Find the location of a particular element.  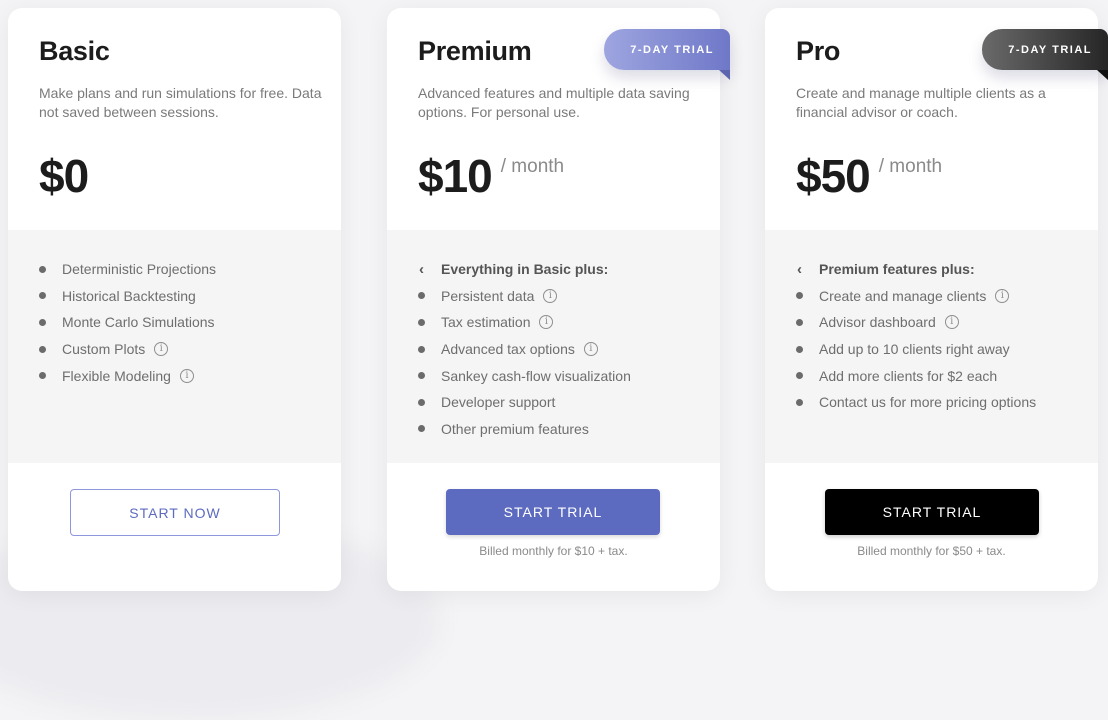

feature-label: Historical Backtesting is located at coordinates (129, 295).